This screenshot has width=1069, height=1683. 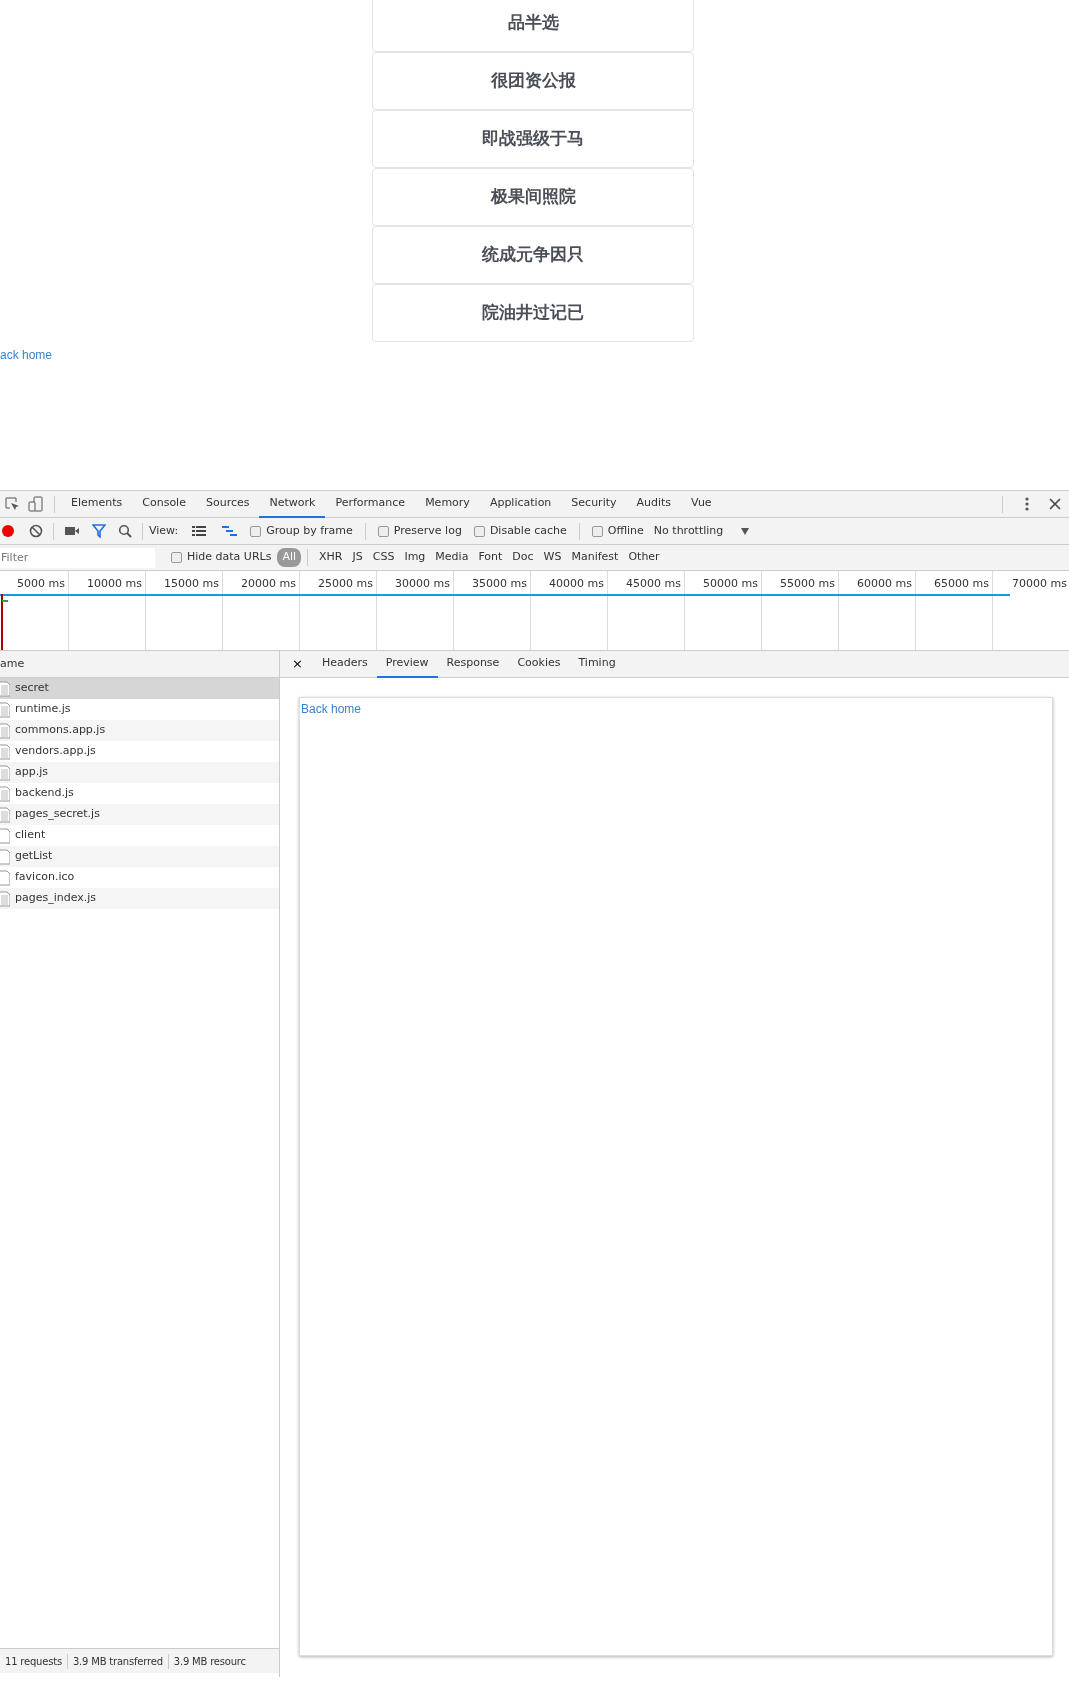 What do you see at coordinates (625, 530) in the screenshot?
I see `checkbox-label: Offline` at bounding box center [625, 530].